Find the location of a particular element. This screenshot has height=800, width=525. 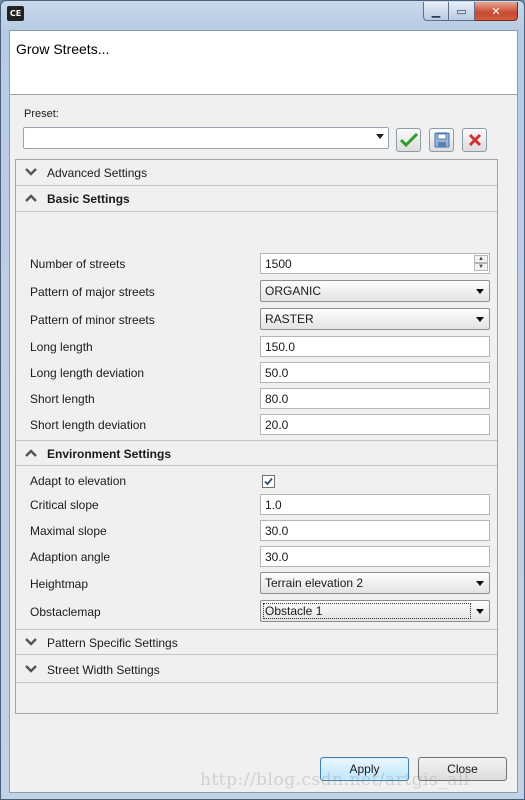

section-advanced-settings: Advanced Settings is located at coordinates (256, 173).